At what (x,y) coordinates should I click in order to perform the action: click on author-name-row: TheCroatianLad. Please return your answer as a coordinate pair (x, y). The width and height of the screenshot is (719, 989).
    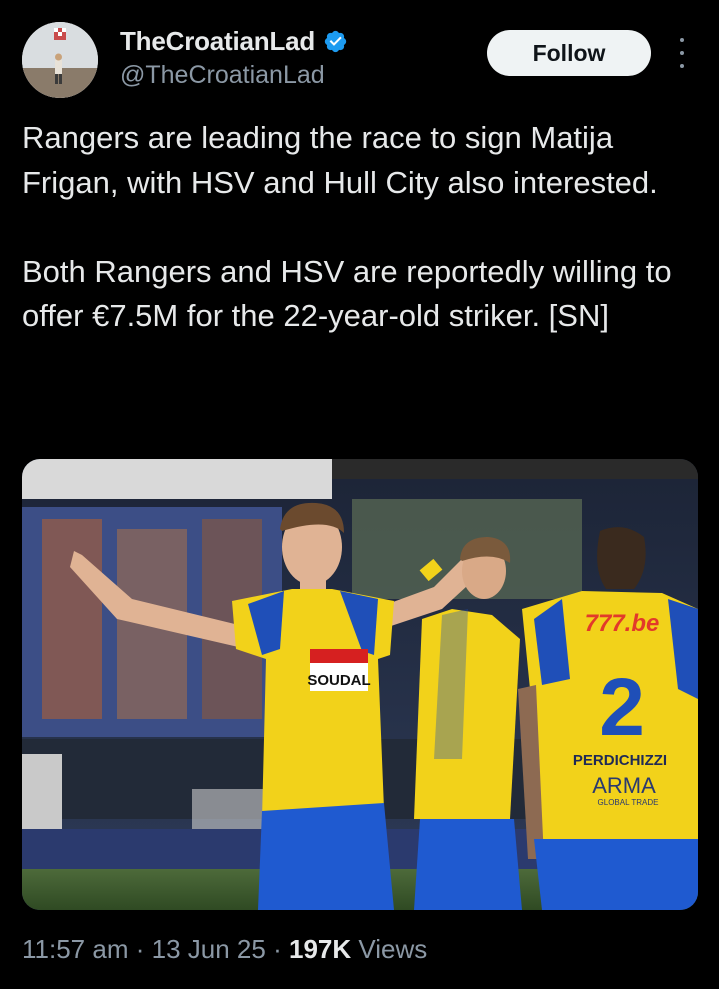
    Looking at the image, I should click on (234, 41).